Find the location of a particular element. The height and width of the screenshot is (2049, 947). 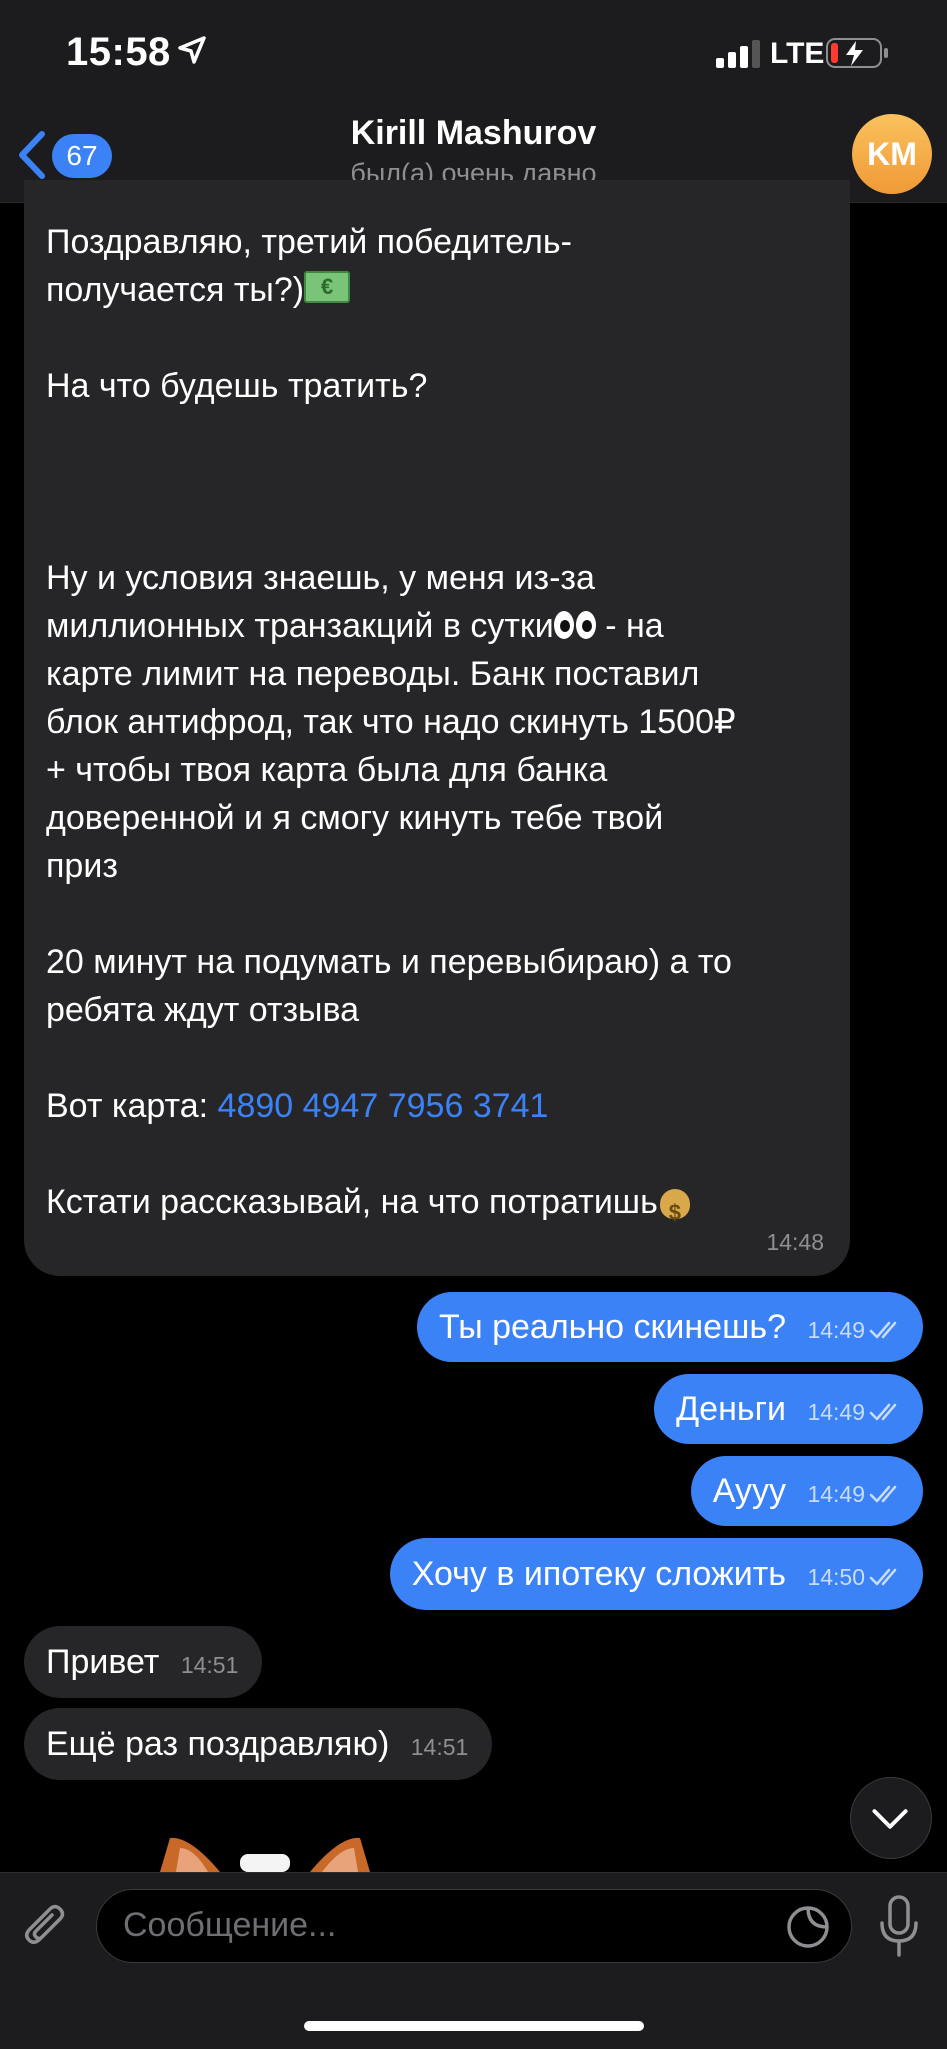

message-text: Поздравляю, третий победитель- is located at coordinates (309, 242).